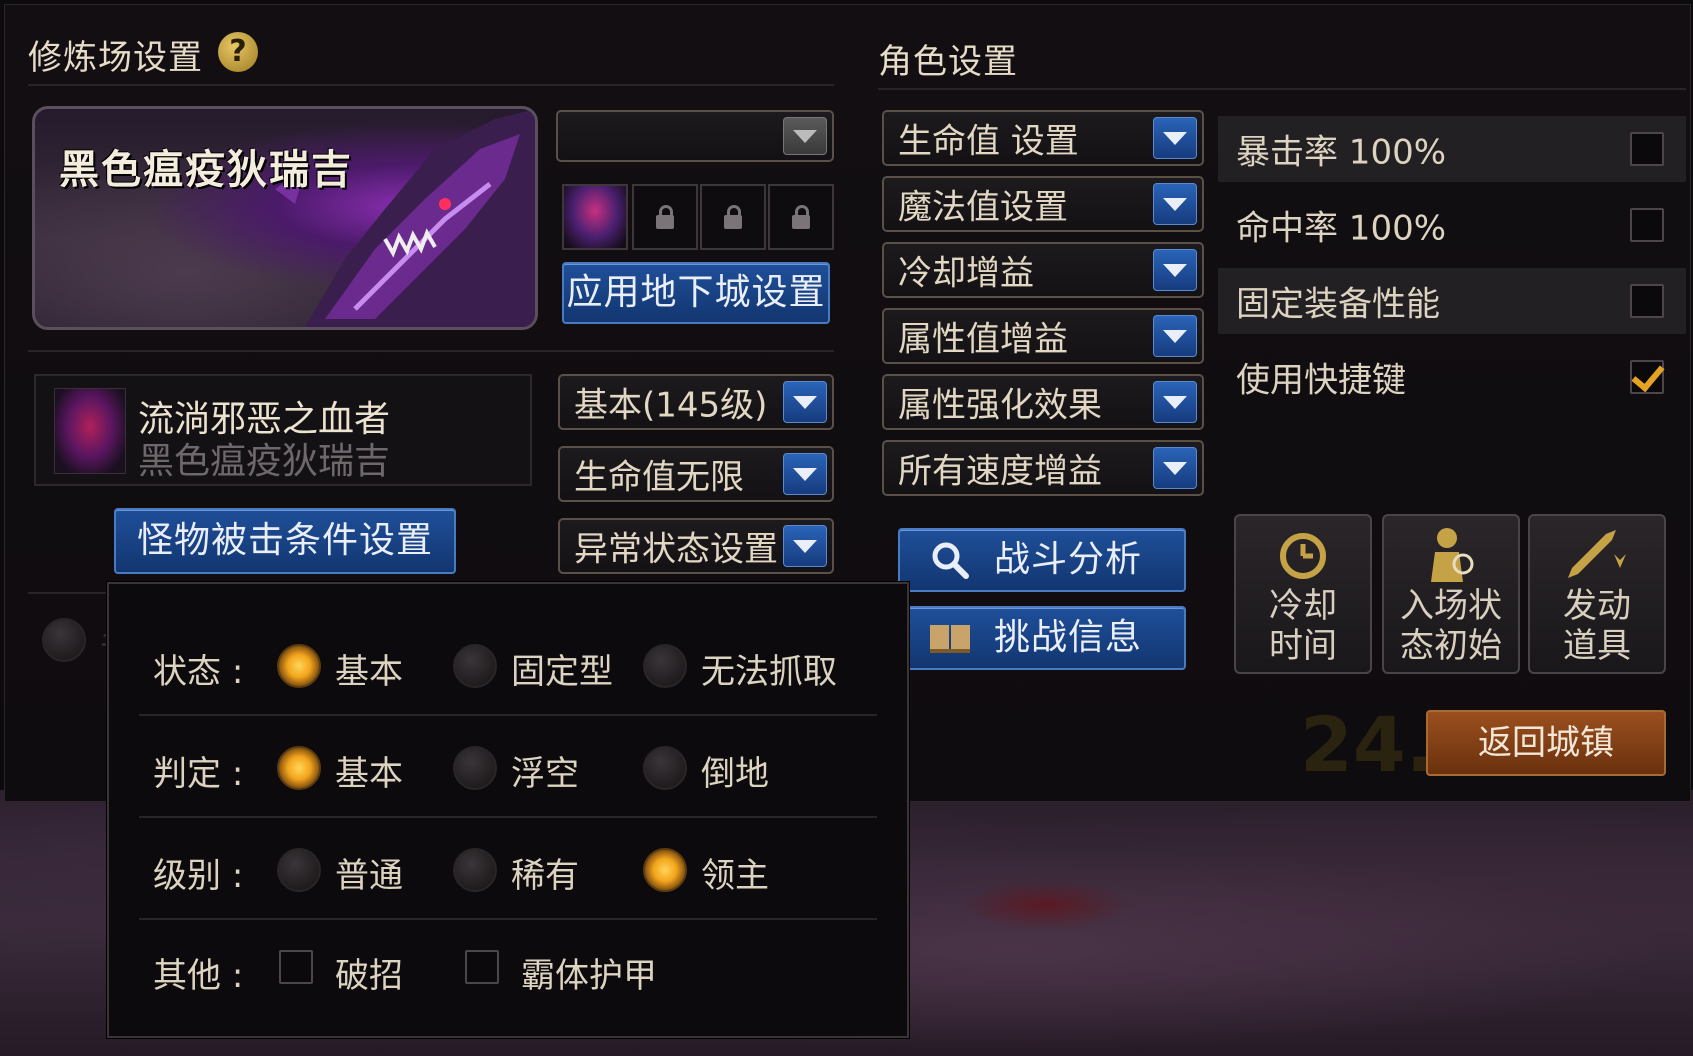 Image resolution: width=1693 pixels, height=1056 pixels. What do you see at coordinates (299, 768) in the screenshot?
I see `judgement-basic-radio` at bounding box center [299, 768].